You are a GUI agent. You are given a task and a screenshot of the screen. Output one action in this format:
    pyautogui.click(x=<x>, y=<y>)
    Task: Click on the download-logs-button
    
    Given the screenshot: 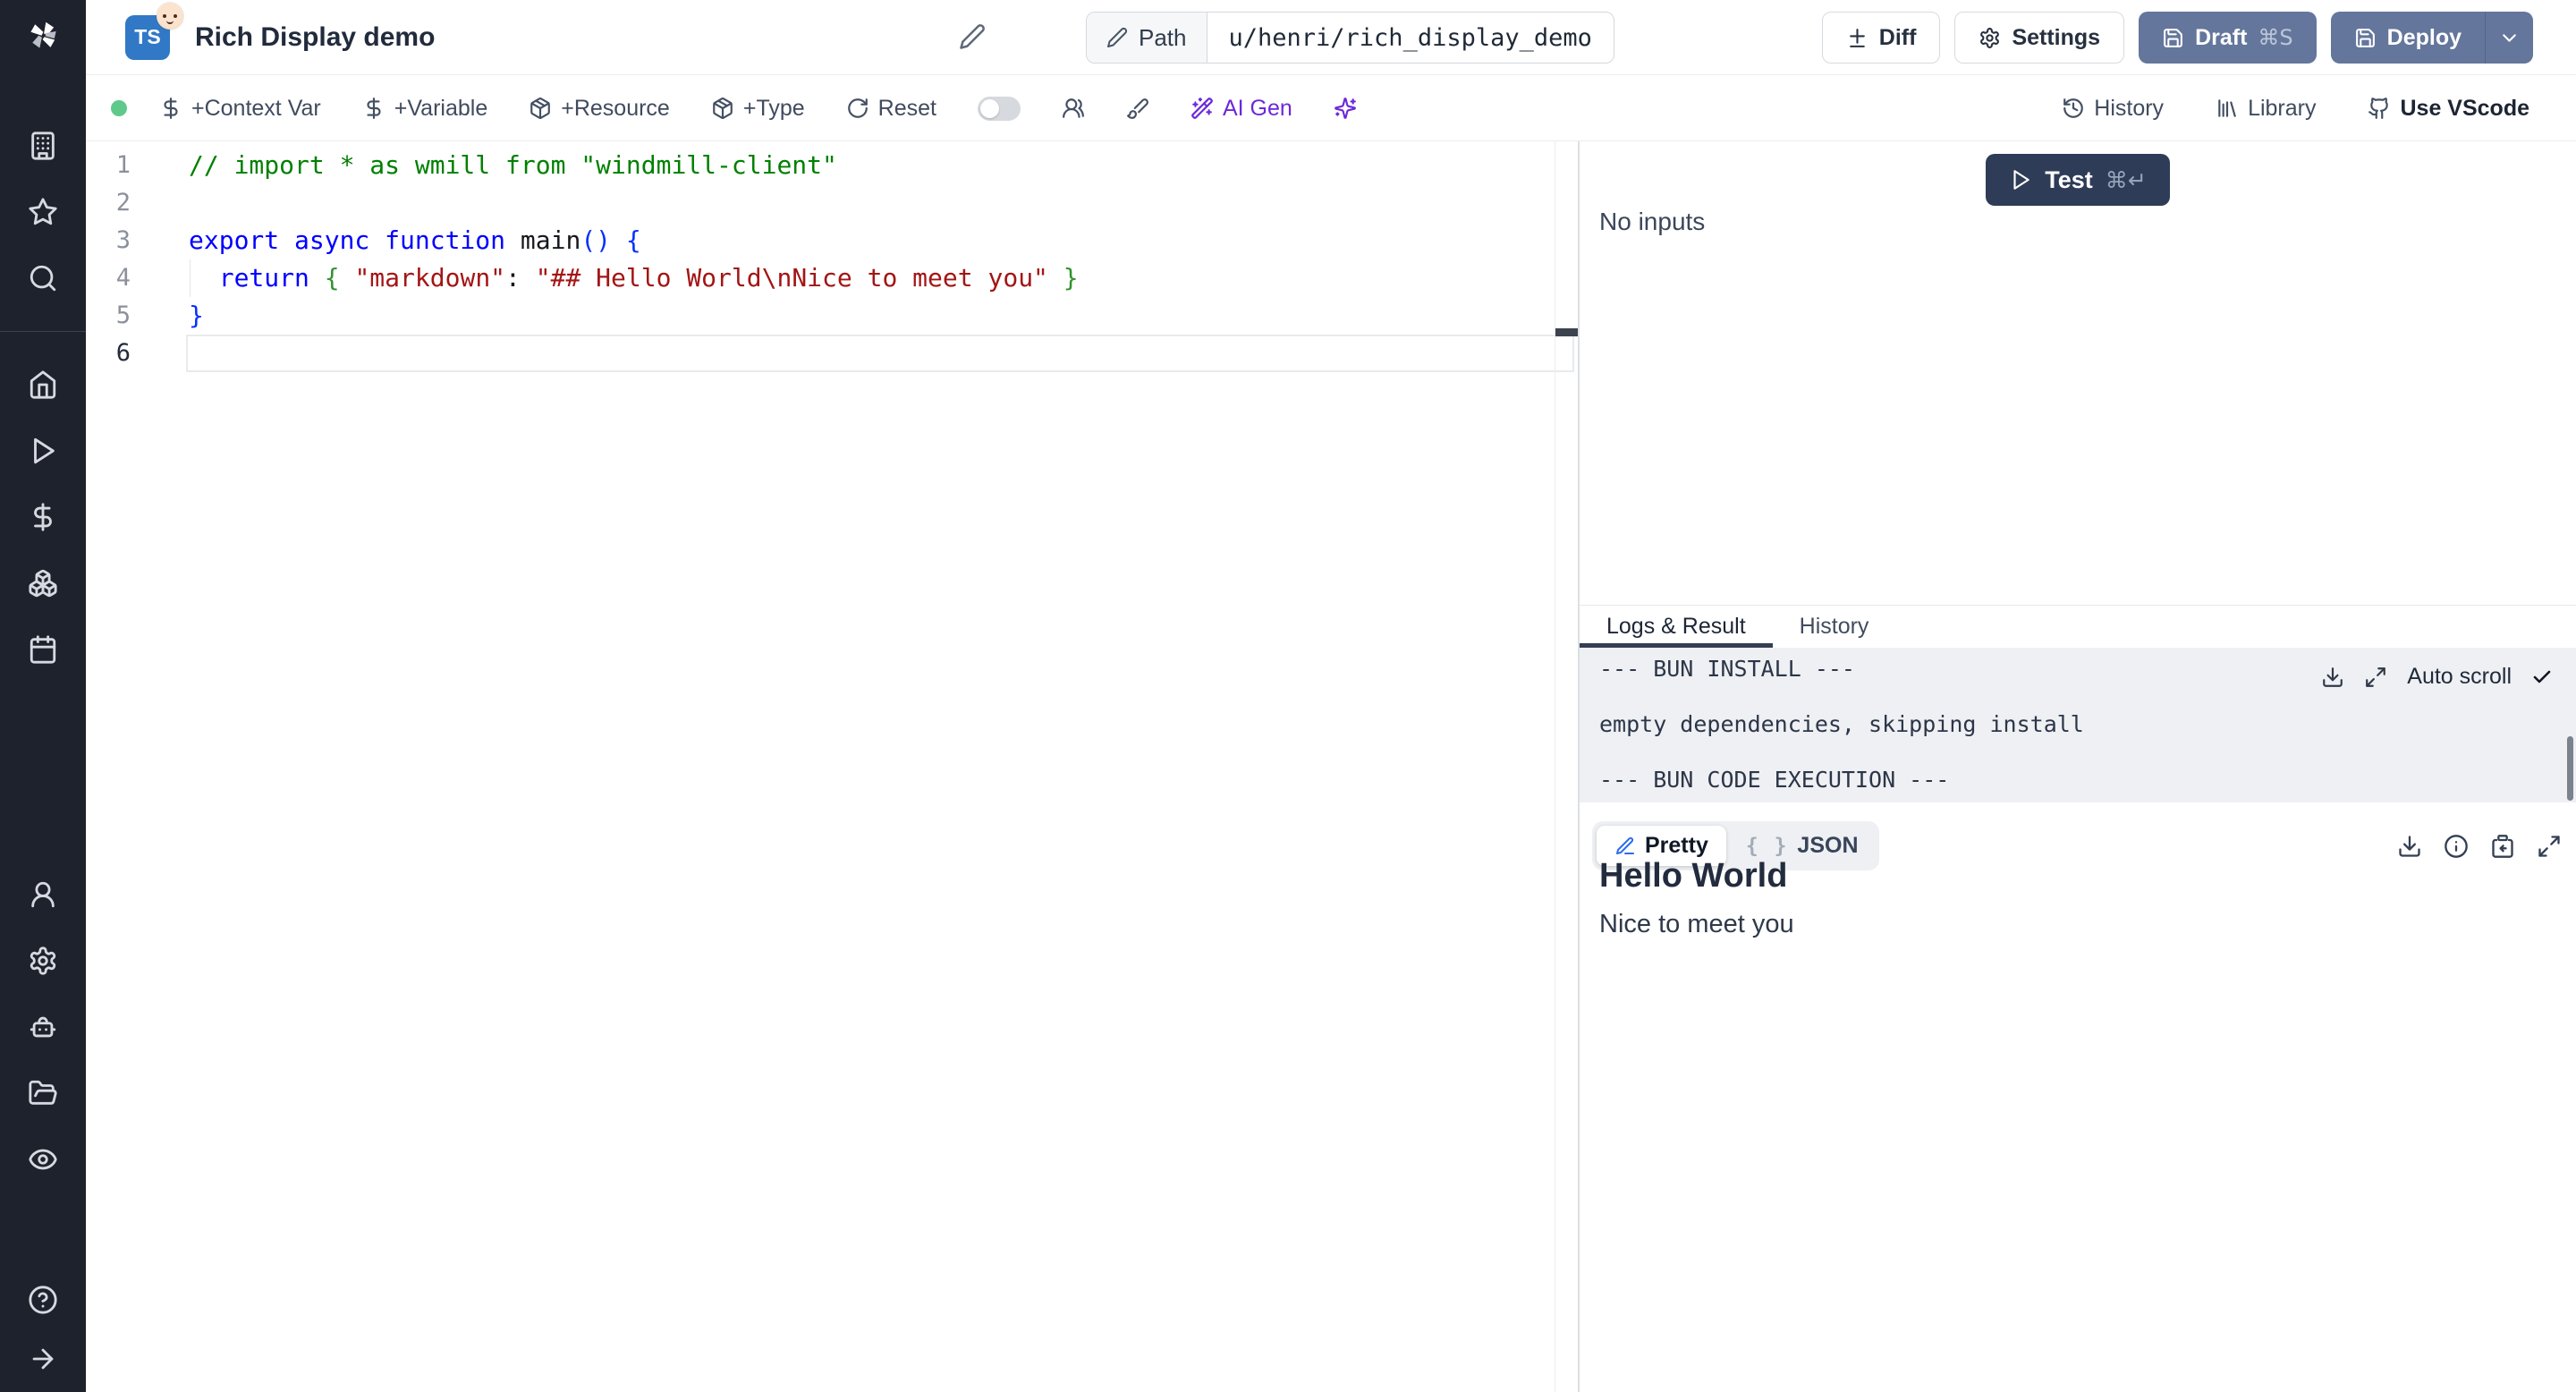 What is the action you would take?
    pyautogui.click(x=2332, y=677)
    